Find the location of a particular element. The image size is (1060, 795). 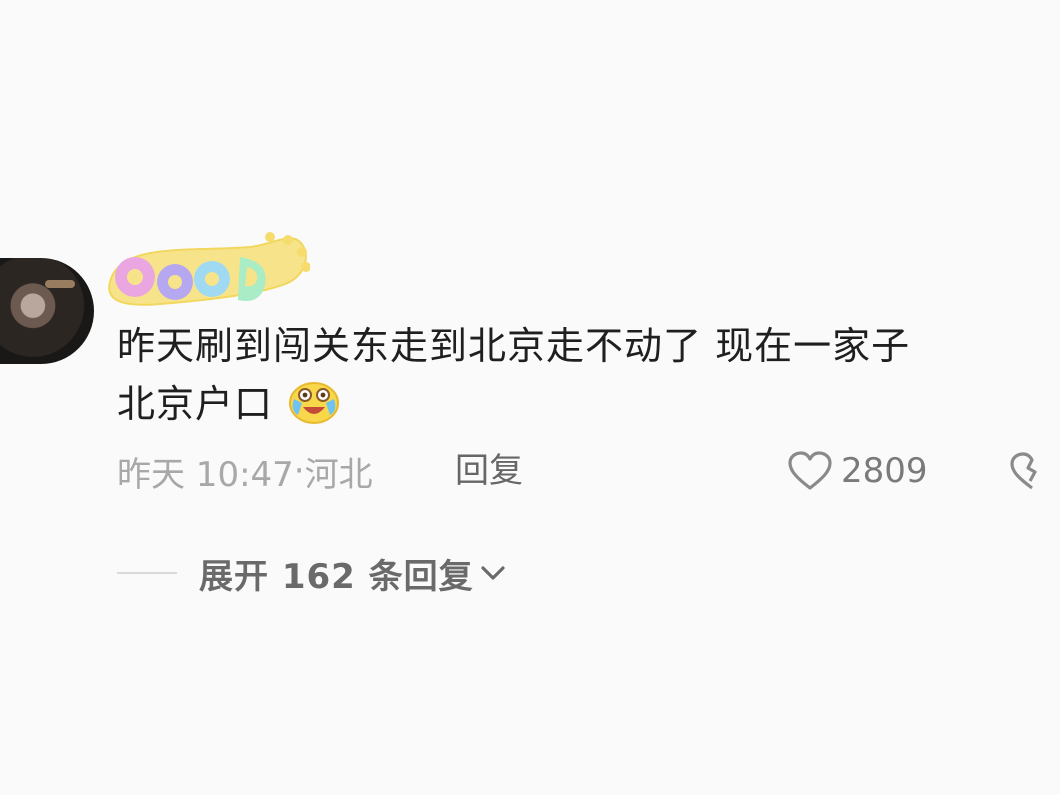

divider-line is located at coordinates (147, 573).